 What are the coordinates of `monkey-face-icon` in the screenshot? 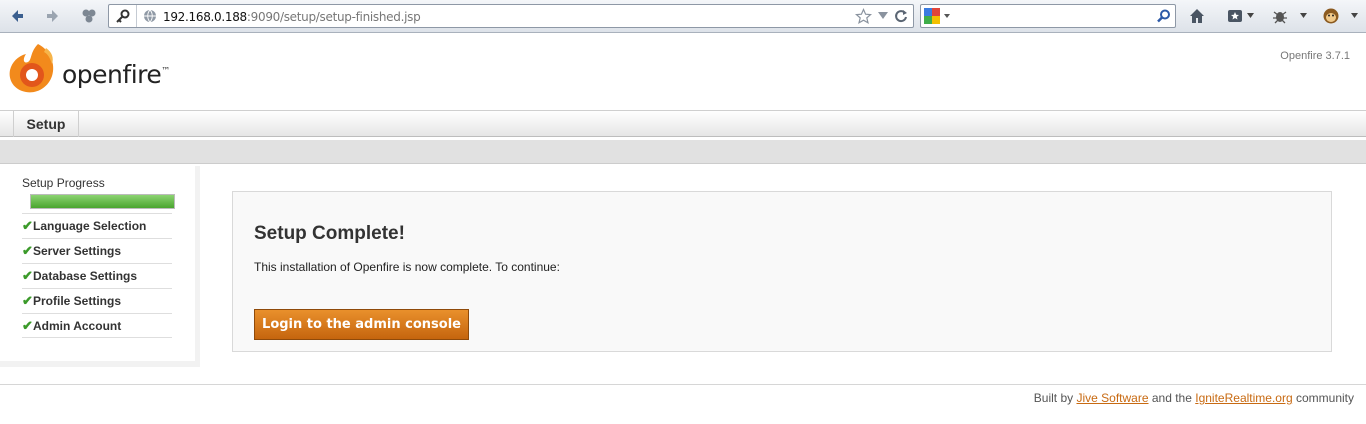 It's located at (1331, 16).